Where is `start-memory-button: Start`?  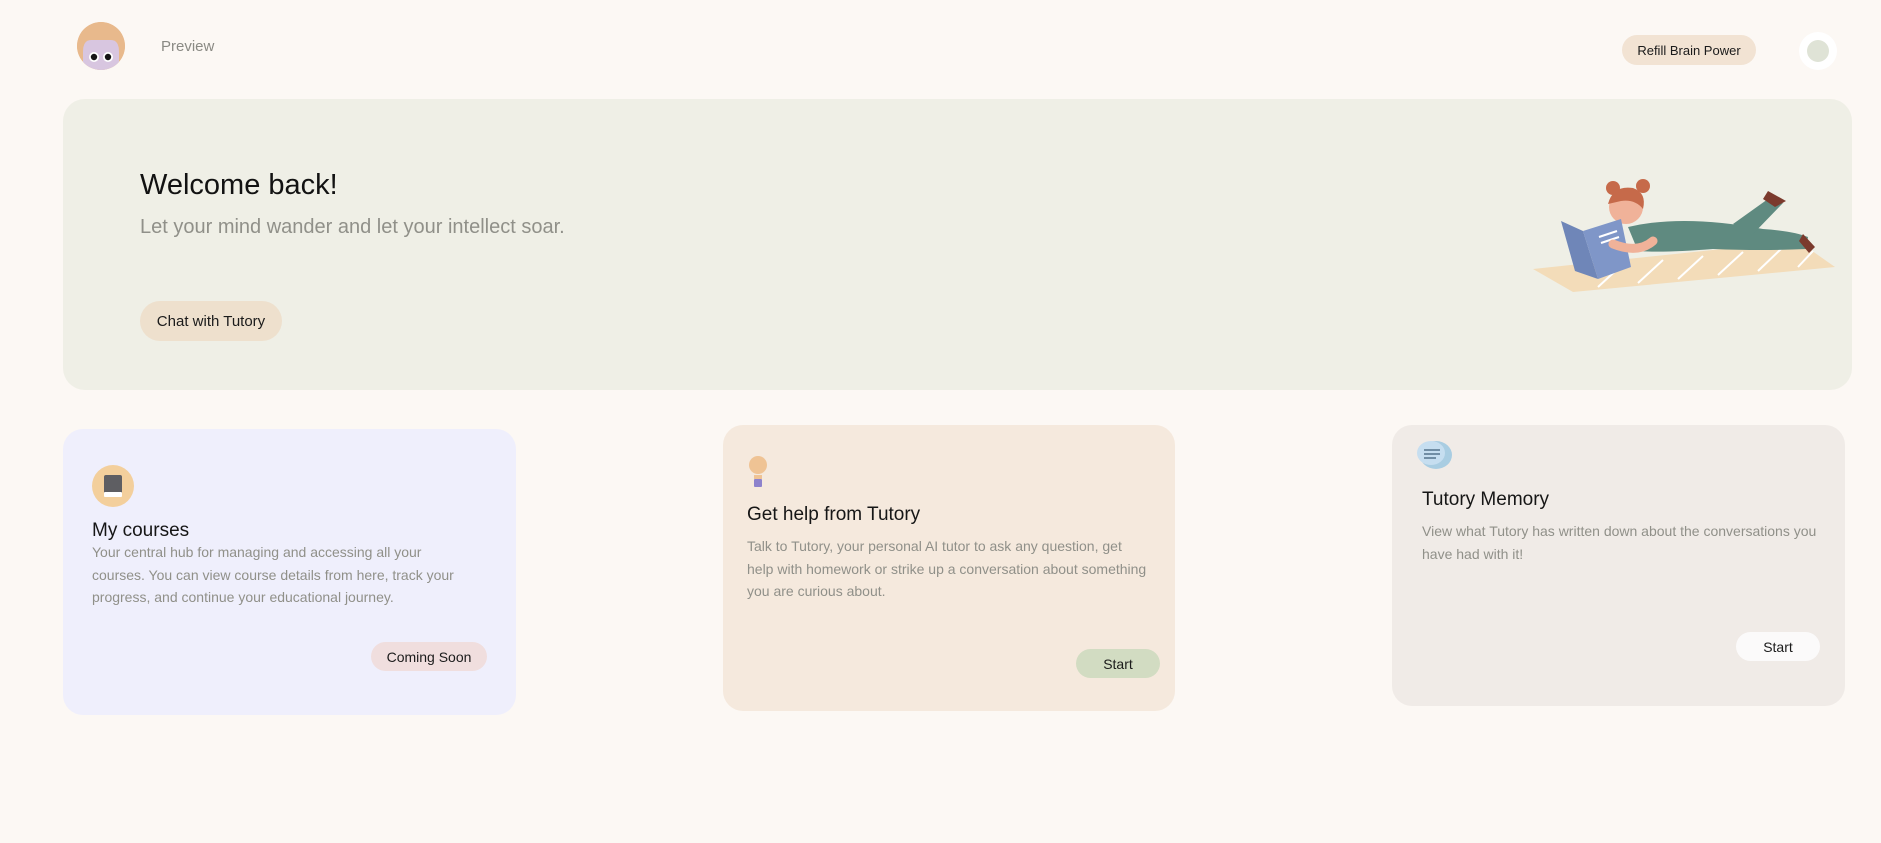 start-memory-button: Start is located at coordinates (1778, 646).